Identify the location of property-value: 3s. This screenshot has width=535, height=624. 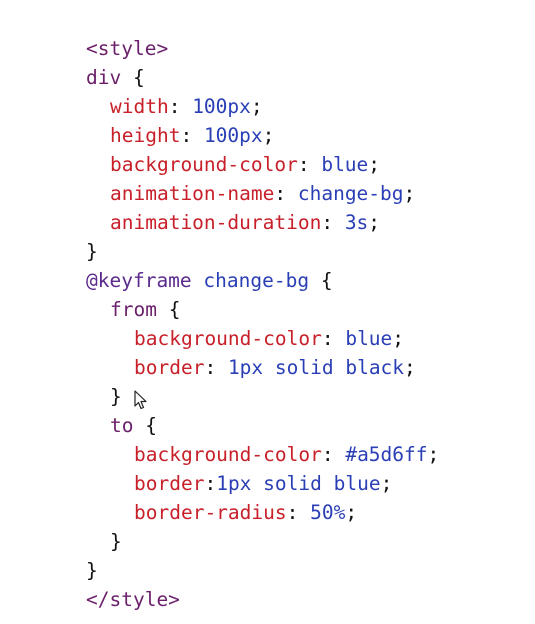
(356, 222).